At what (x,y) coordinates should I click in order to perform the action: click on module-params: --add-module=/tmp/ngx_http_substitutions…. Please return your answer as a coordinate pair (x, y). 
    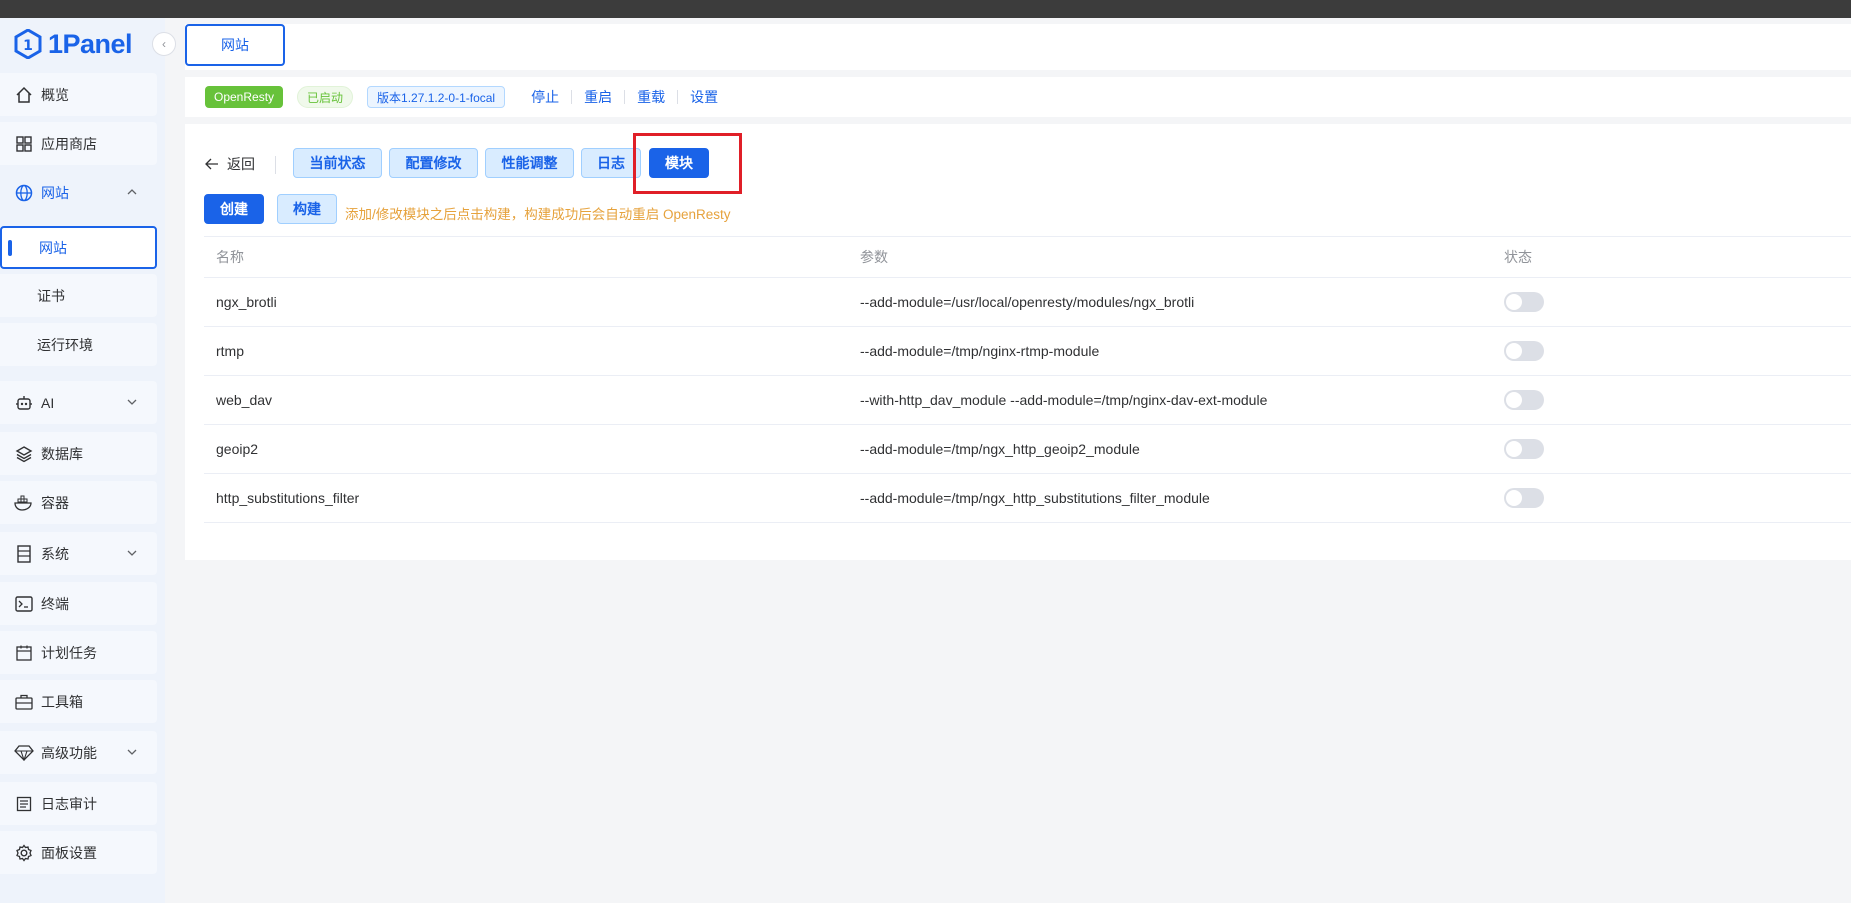
    Looking at the image, I should click on (1170, 498).